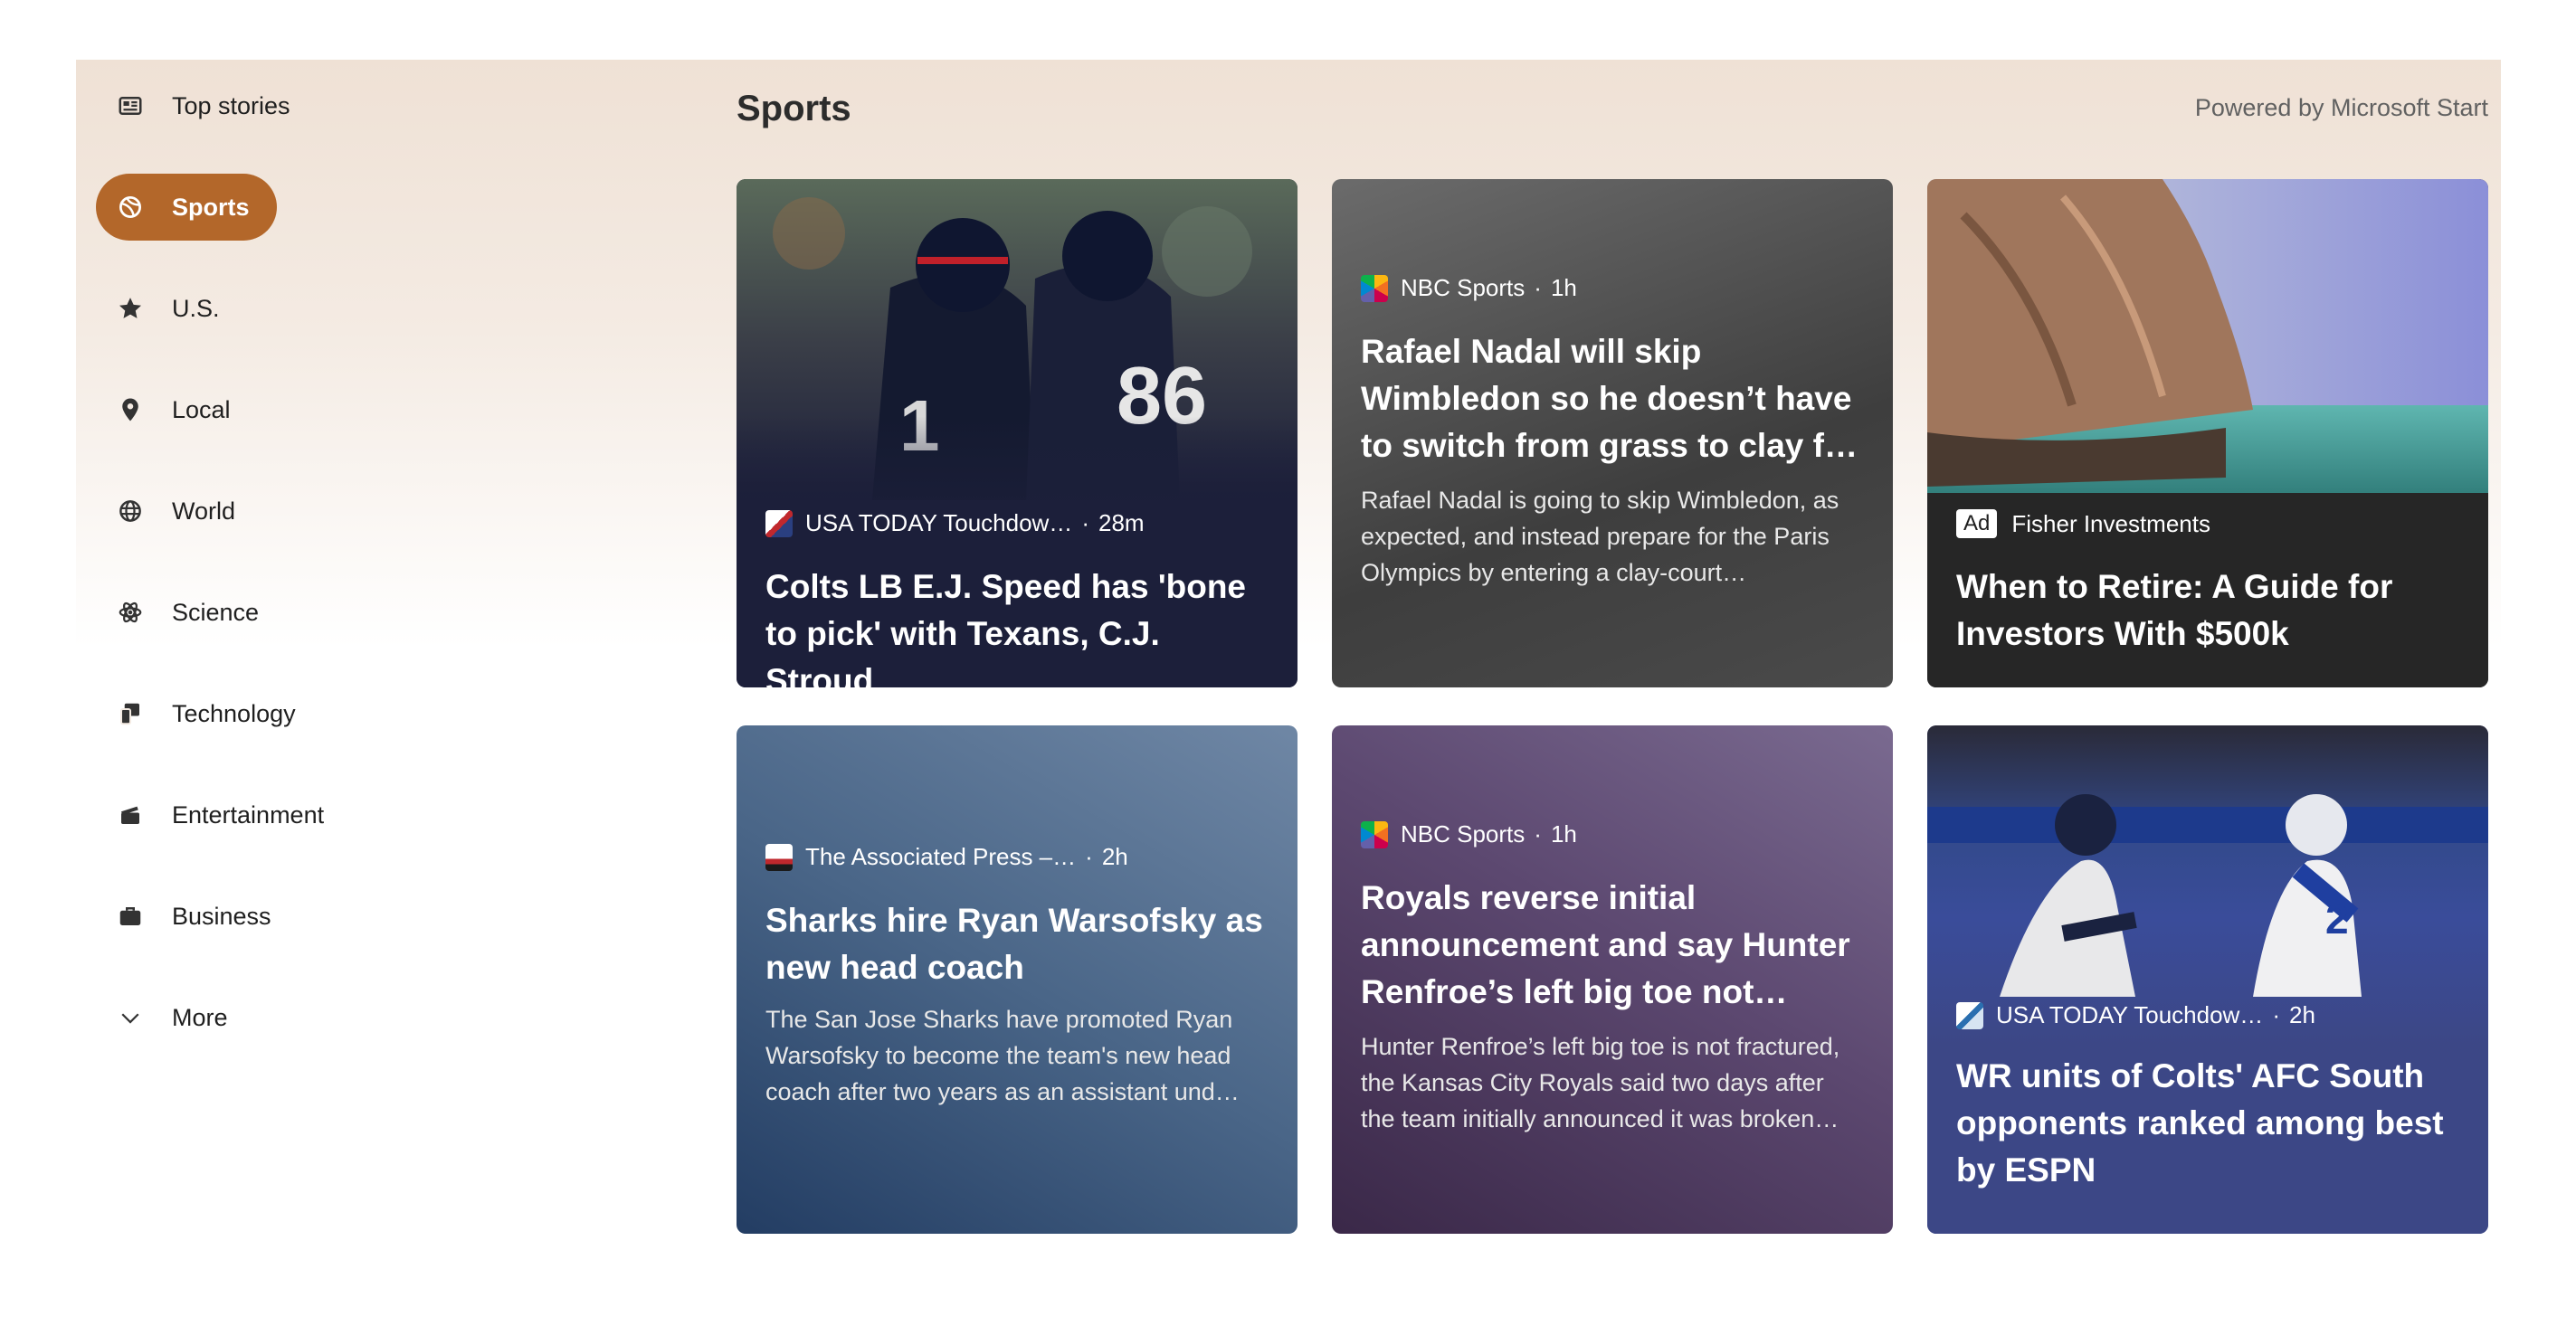 This screenshot has width=2576, height=1326. I want to click on location-pin-icon, so click(130, 409).